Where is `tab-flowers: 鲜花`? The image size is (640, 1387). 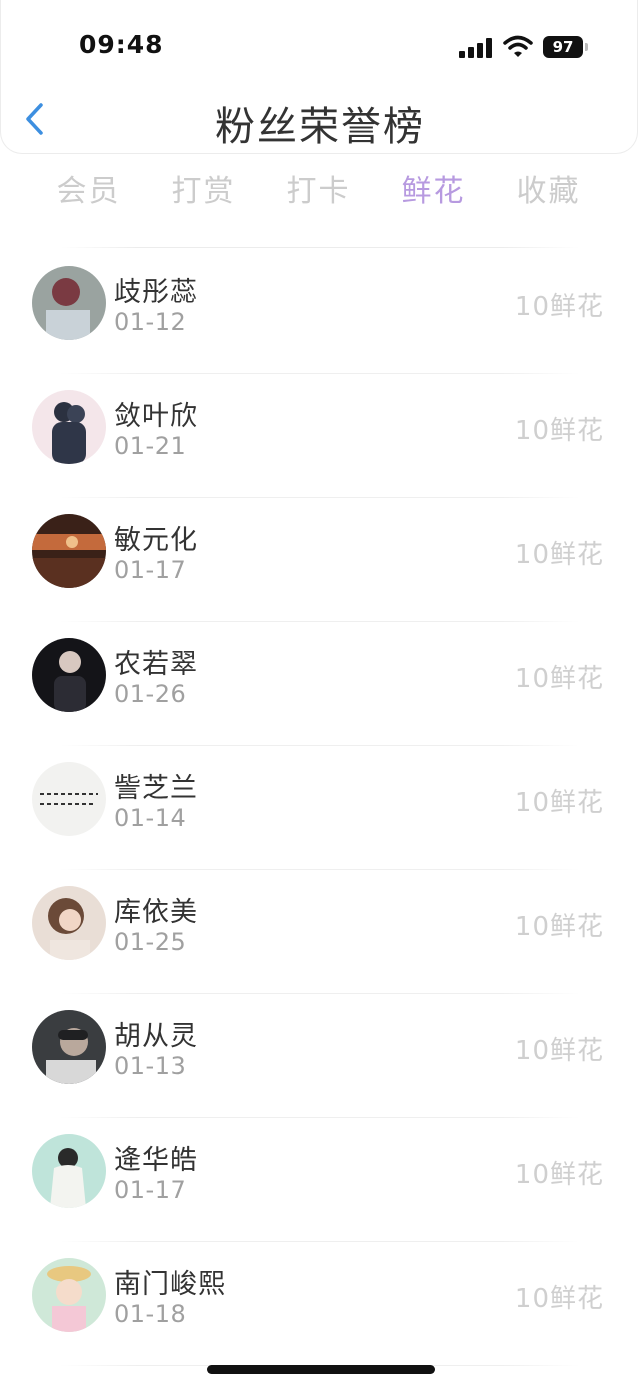 tab-flowers: 鲜花 is located at coordinates (433, 188).